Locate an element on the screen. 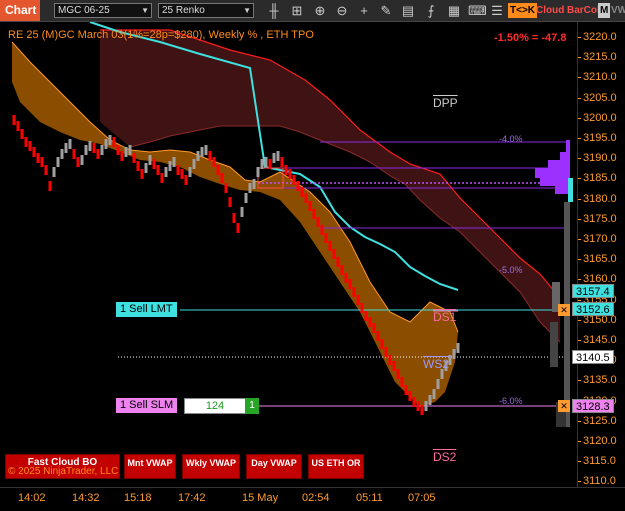 The image size is (625, 511). tk-button: T<>K is located at coordinates (523, 10).